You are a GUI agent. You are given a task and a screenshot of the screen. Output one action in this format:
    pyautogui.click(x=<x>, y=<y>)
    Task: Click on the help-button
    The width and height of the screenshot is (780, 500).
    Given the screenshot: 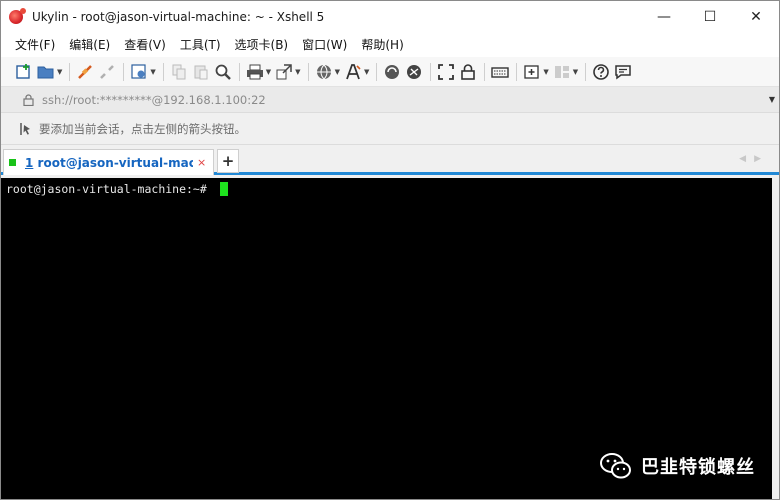 What is the action you would take?
    pyautogui.click(x=601, y=72)
    